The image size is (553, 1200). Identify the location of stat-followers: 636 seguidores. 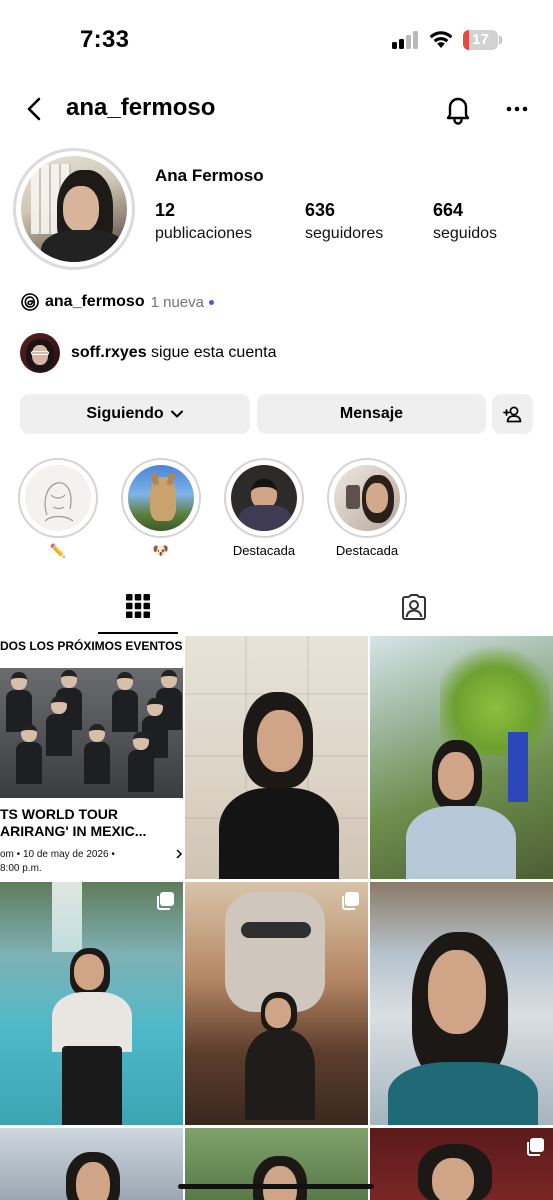
(344, 221).